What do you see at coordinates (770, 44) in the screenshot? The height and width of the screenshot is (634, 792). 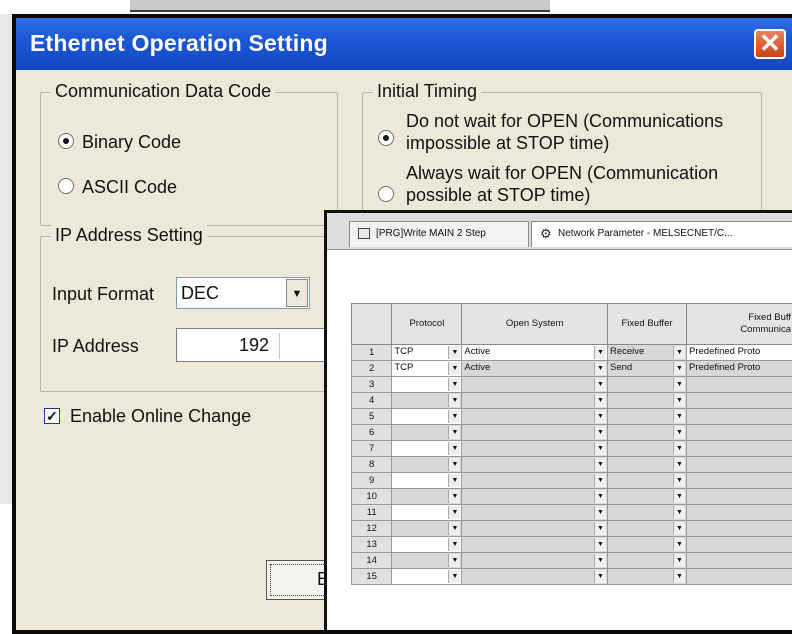 I see `close-button: ✕` at bounding box center [770, 44].